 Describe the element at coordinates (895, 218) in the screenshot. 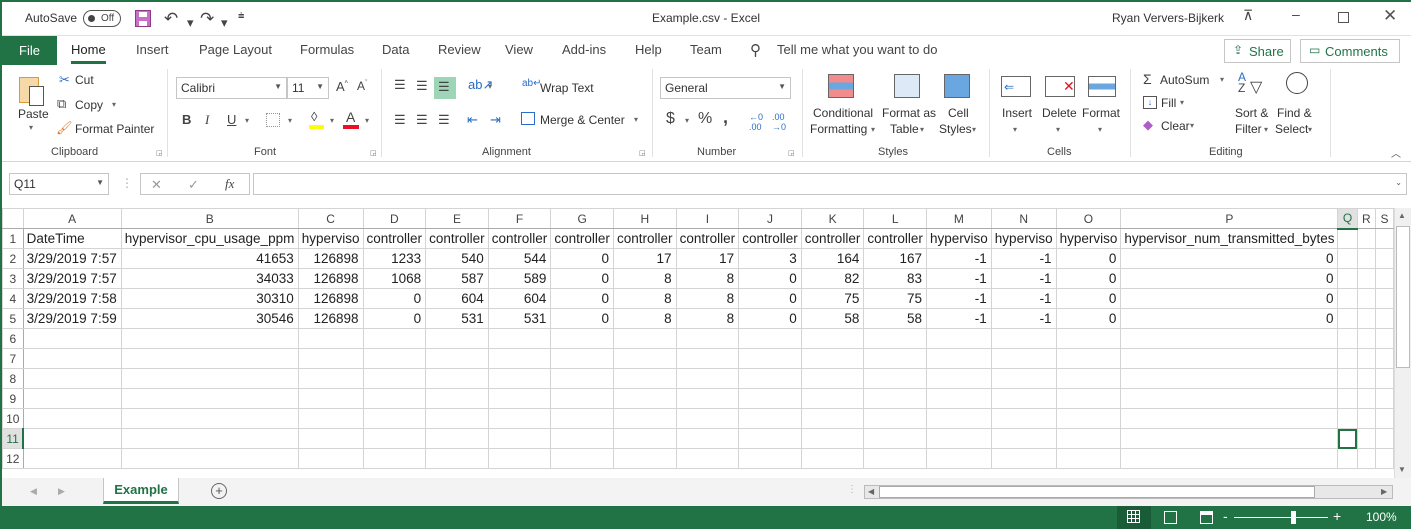

I see `column-header-l: L` at that location.